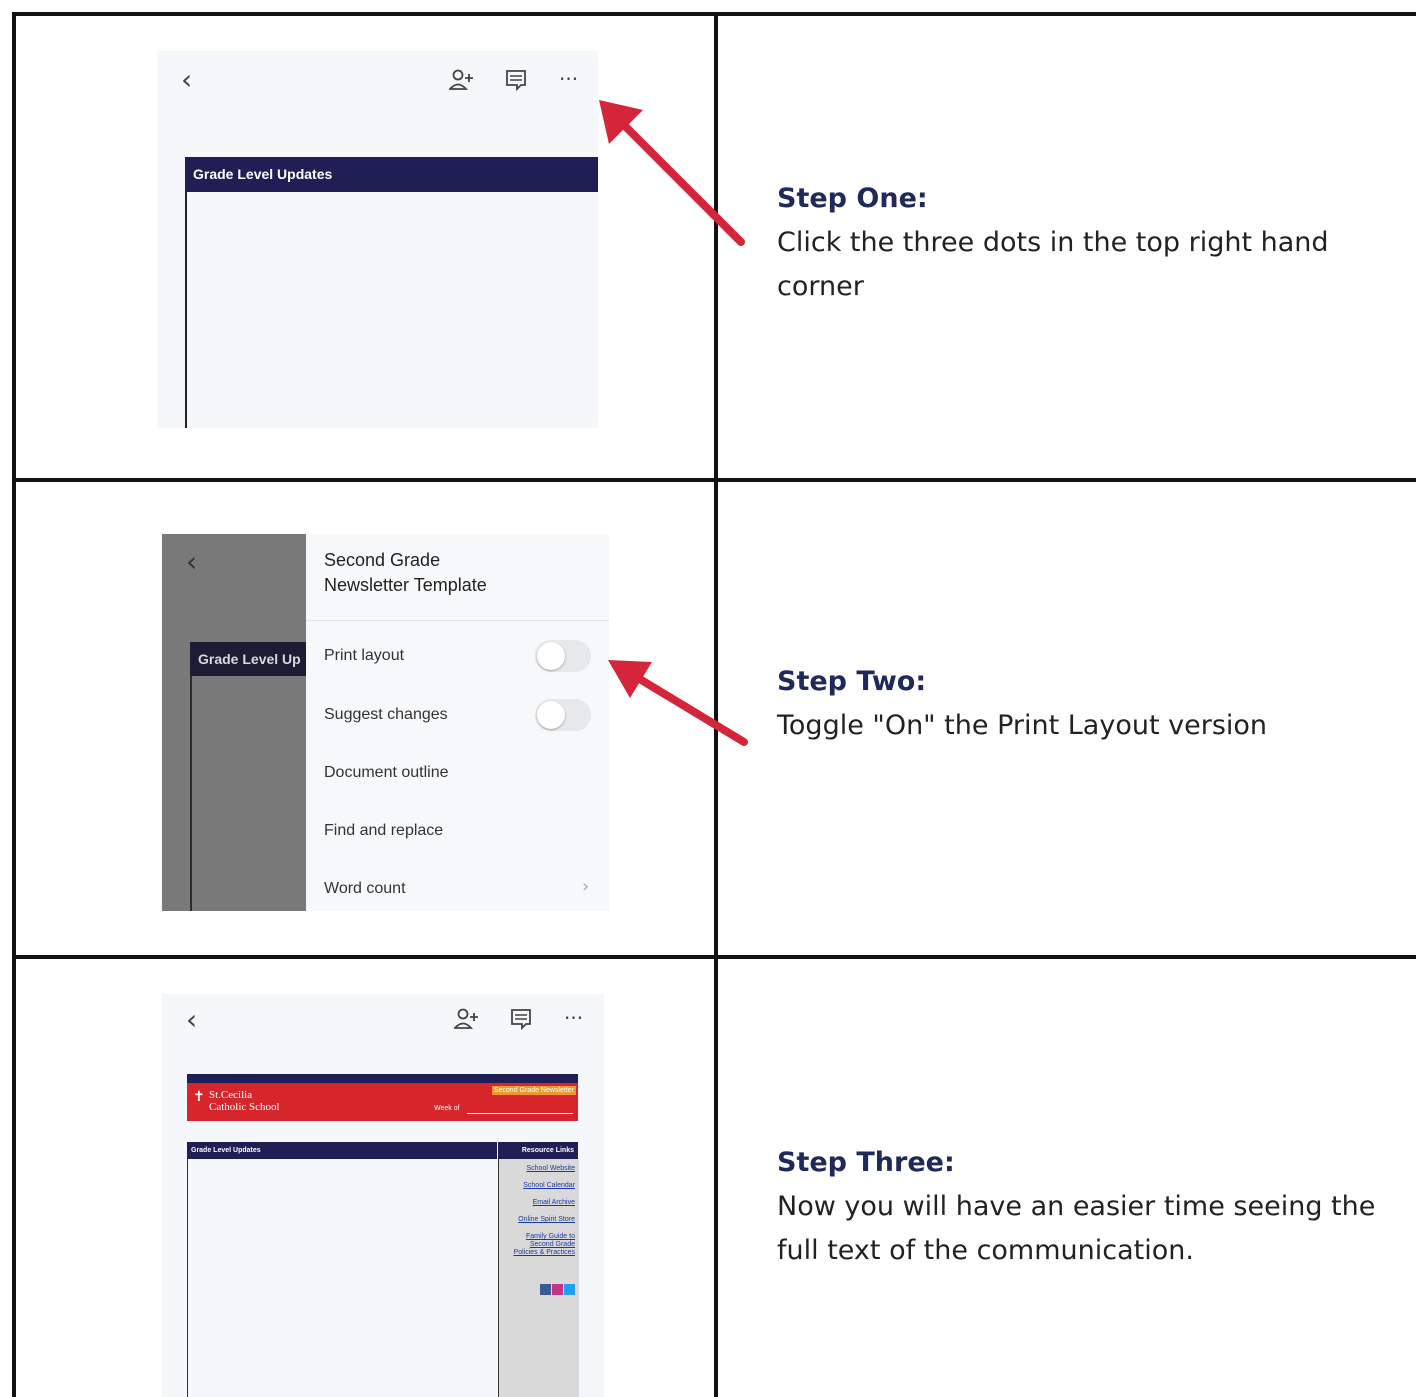  Describe the element at coordinates (866, 1162) in the screenshot. I see `step-three-title: Step Three:` at that location.